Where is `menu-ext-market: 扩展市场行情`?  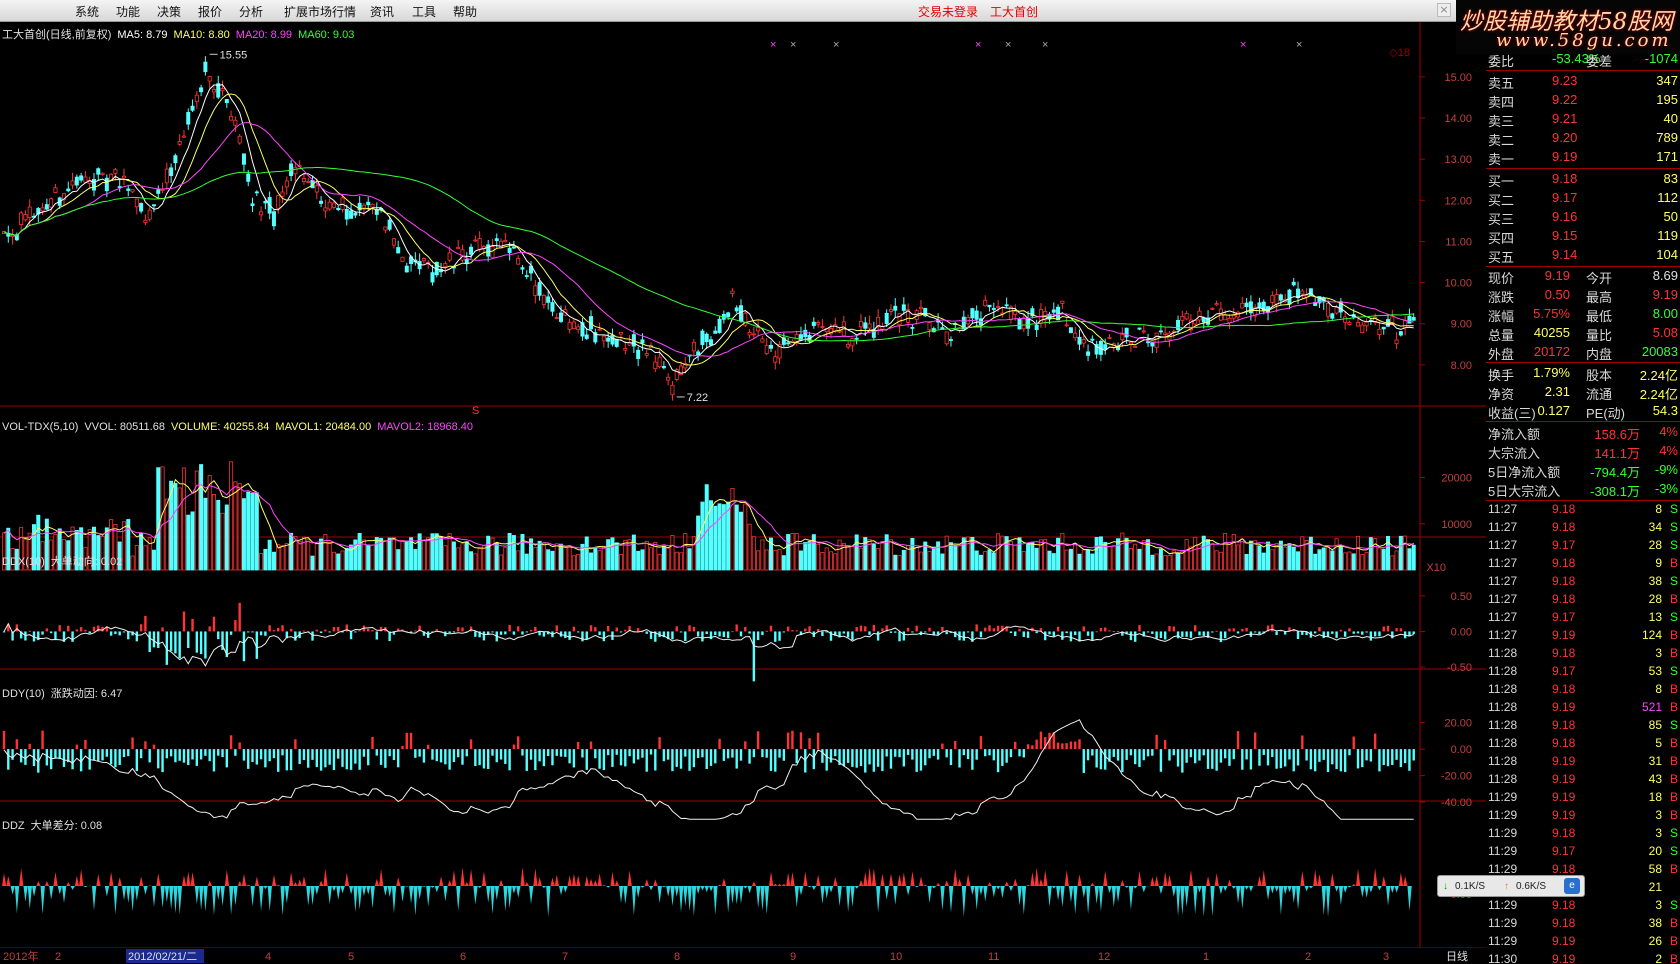 menu-ext-market: 扩展市场行情 is located at coordinates (320, 11).